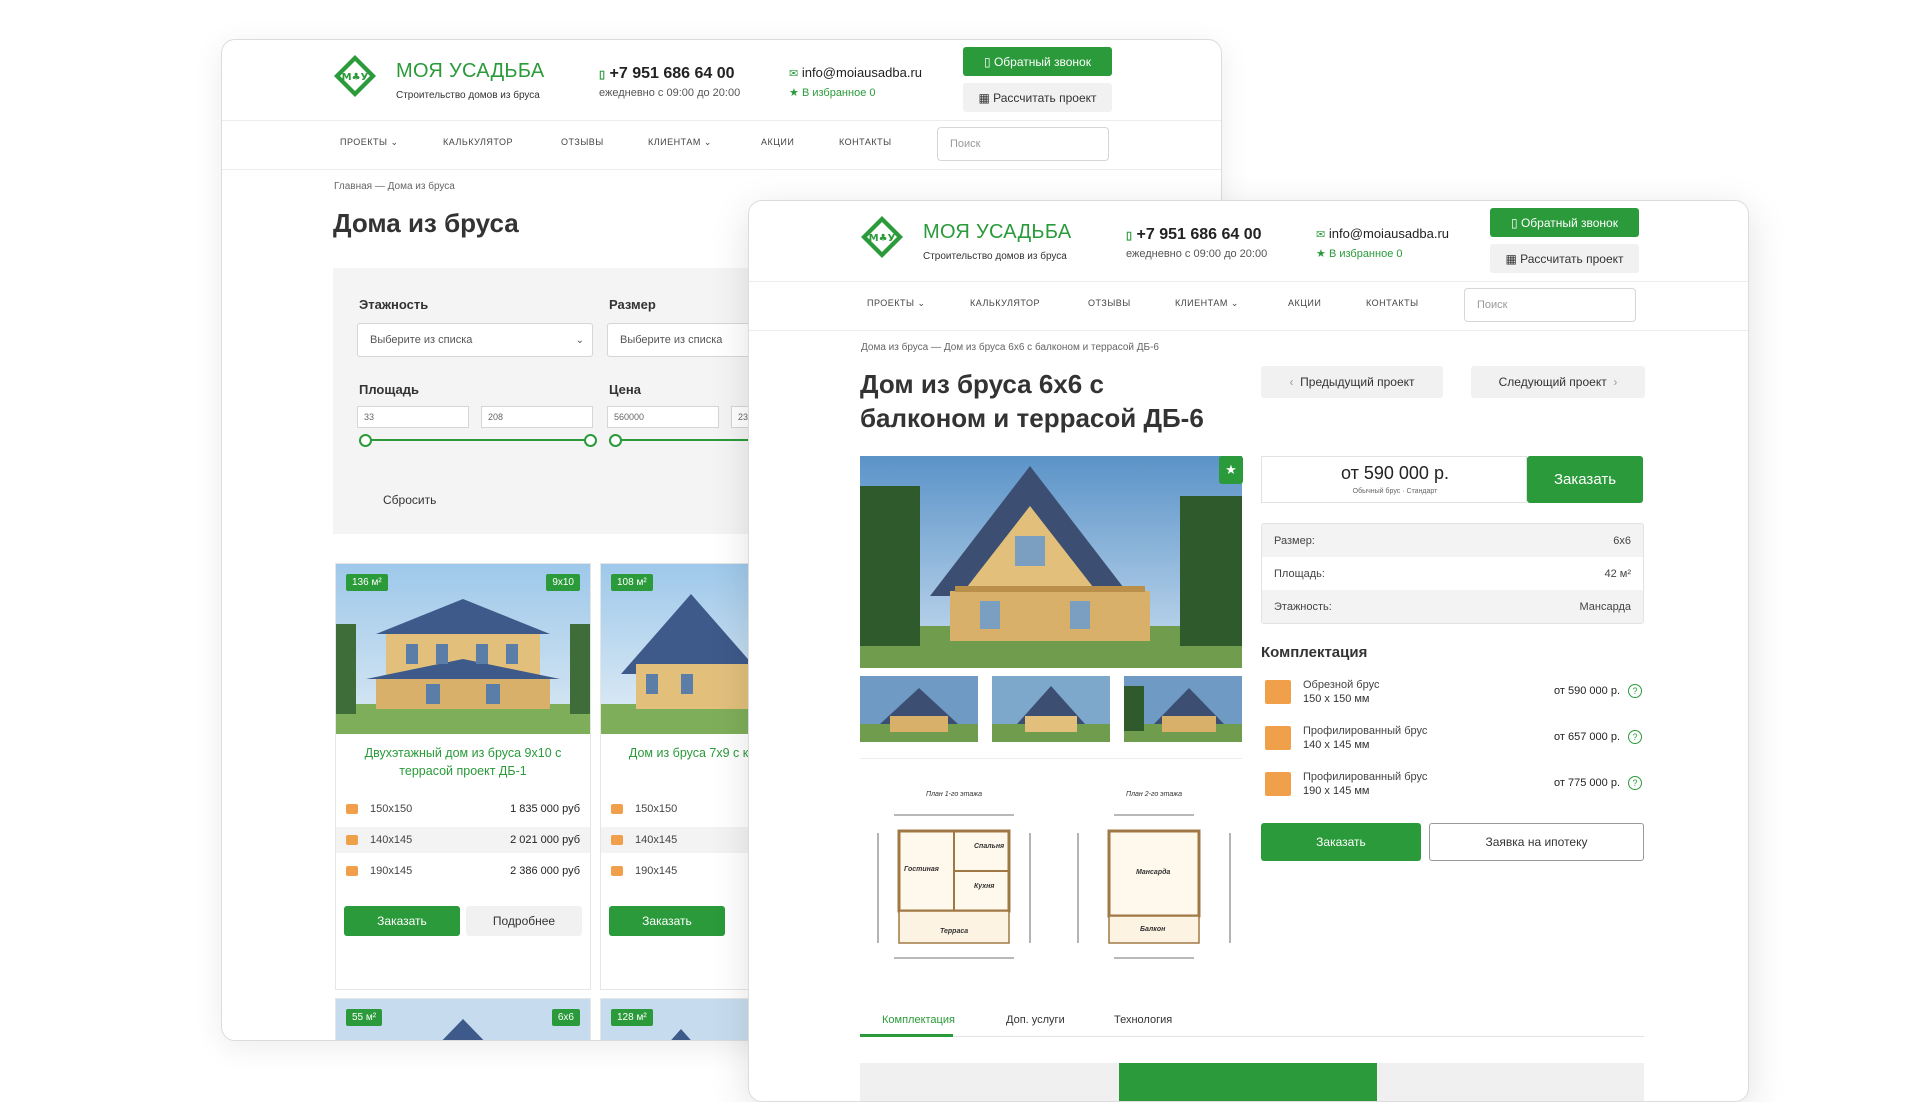 The height and width of the screenshot is (1102, 1920). I want to click on next-project-button: Следующий проект ›, so click(1558, 382).